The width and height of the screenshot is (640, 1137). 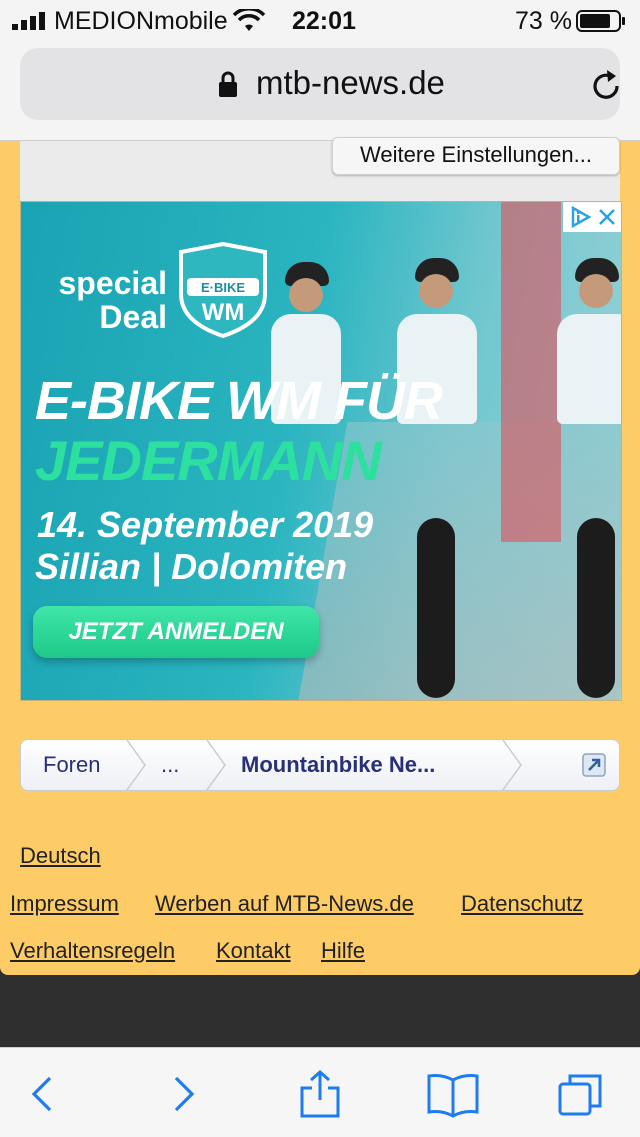 What do you see at coordinates (112, 283) in the screenshot?
I see `ad-special-line1: special` at bounding box center [112, 283].